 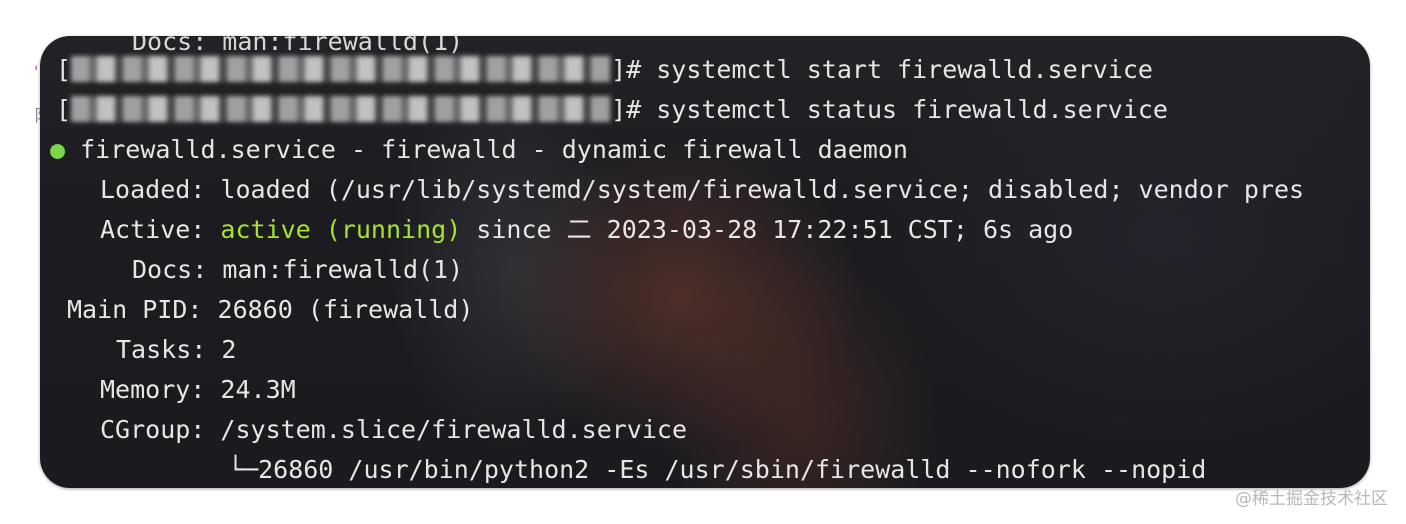 What do you see at coordinates (153, 189) in the screenshot?
I see `loaded-label: Loaded:` at bounding box center [153, 189].